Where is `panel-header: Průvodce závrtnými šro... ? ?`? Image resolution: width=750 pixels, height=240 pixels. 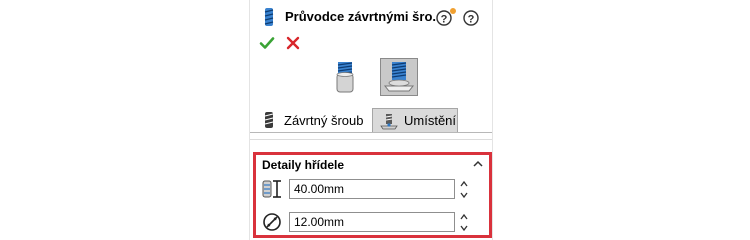 panel-header: Průvodce závrtnými šro... ? ? is located at coordinates (371, 17).